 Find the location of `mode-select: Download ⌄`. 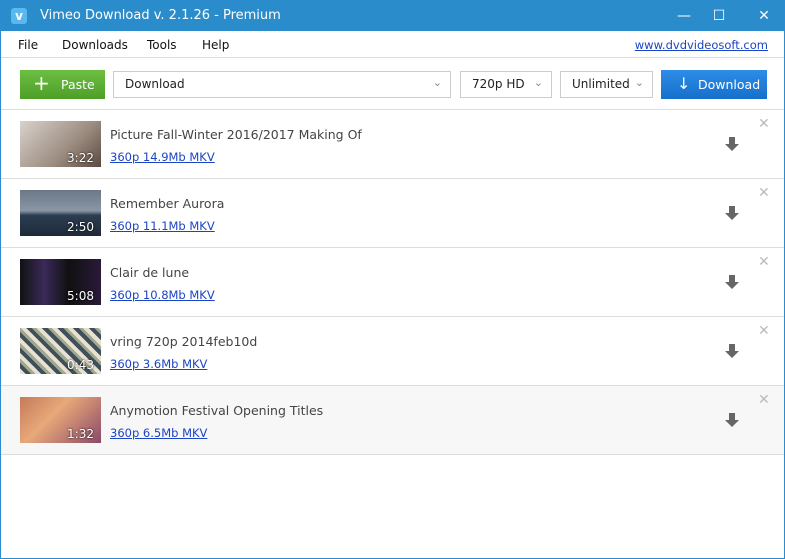

mode-select: Download ⌄ is located at coordinates (282, 84).